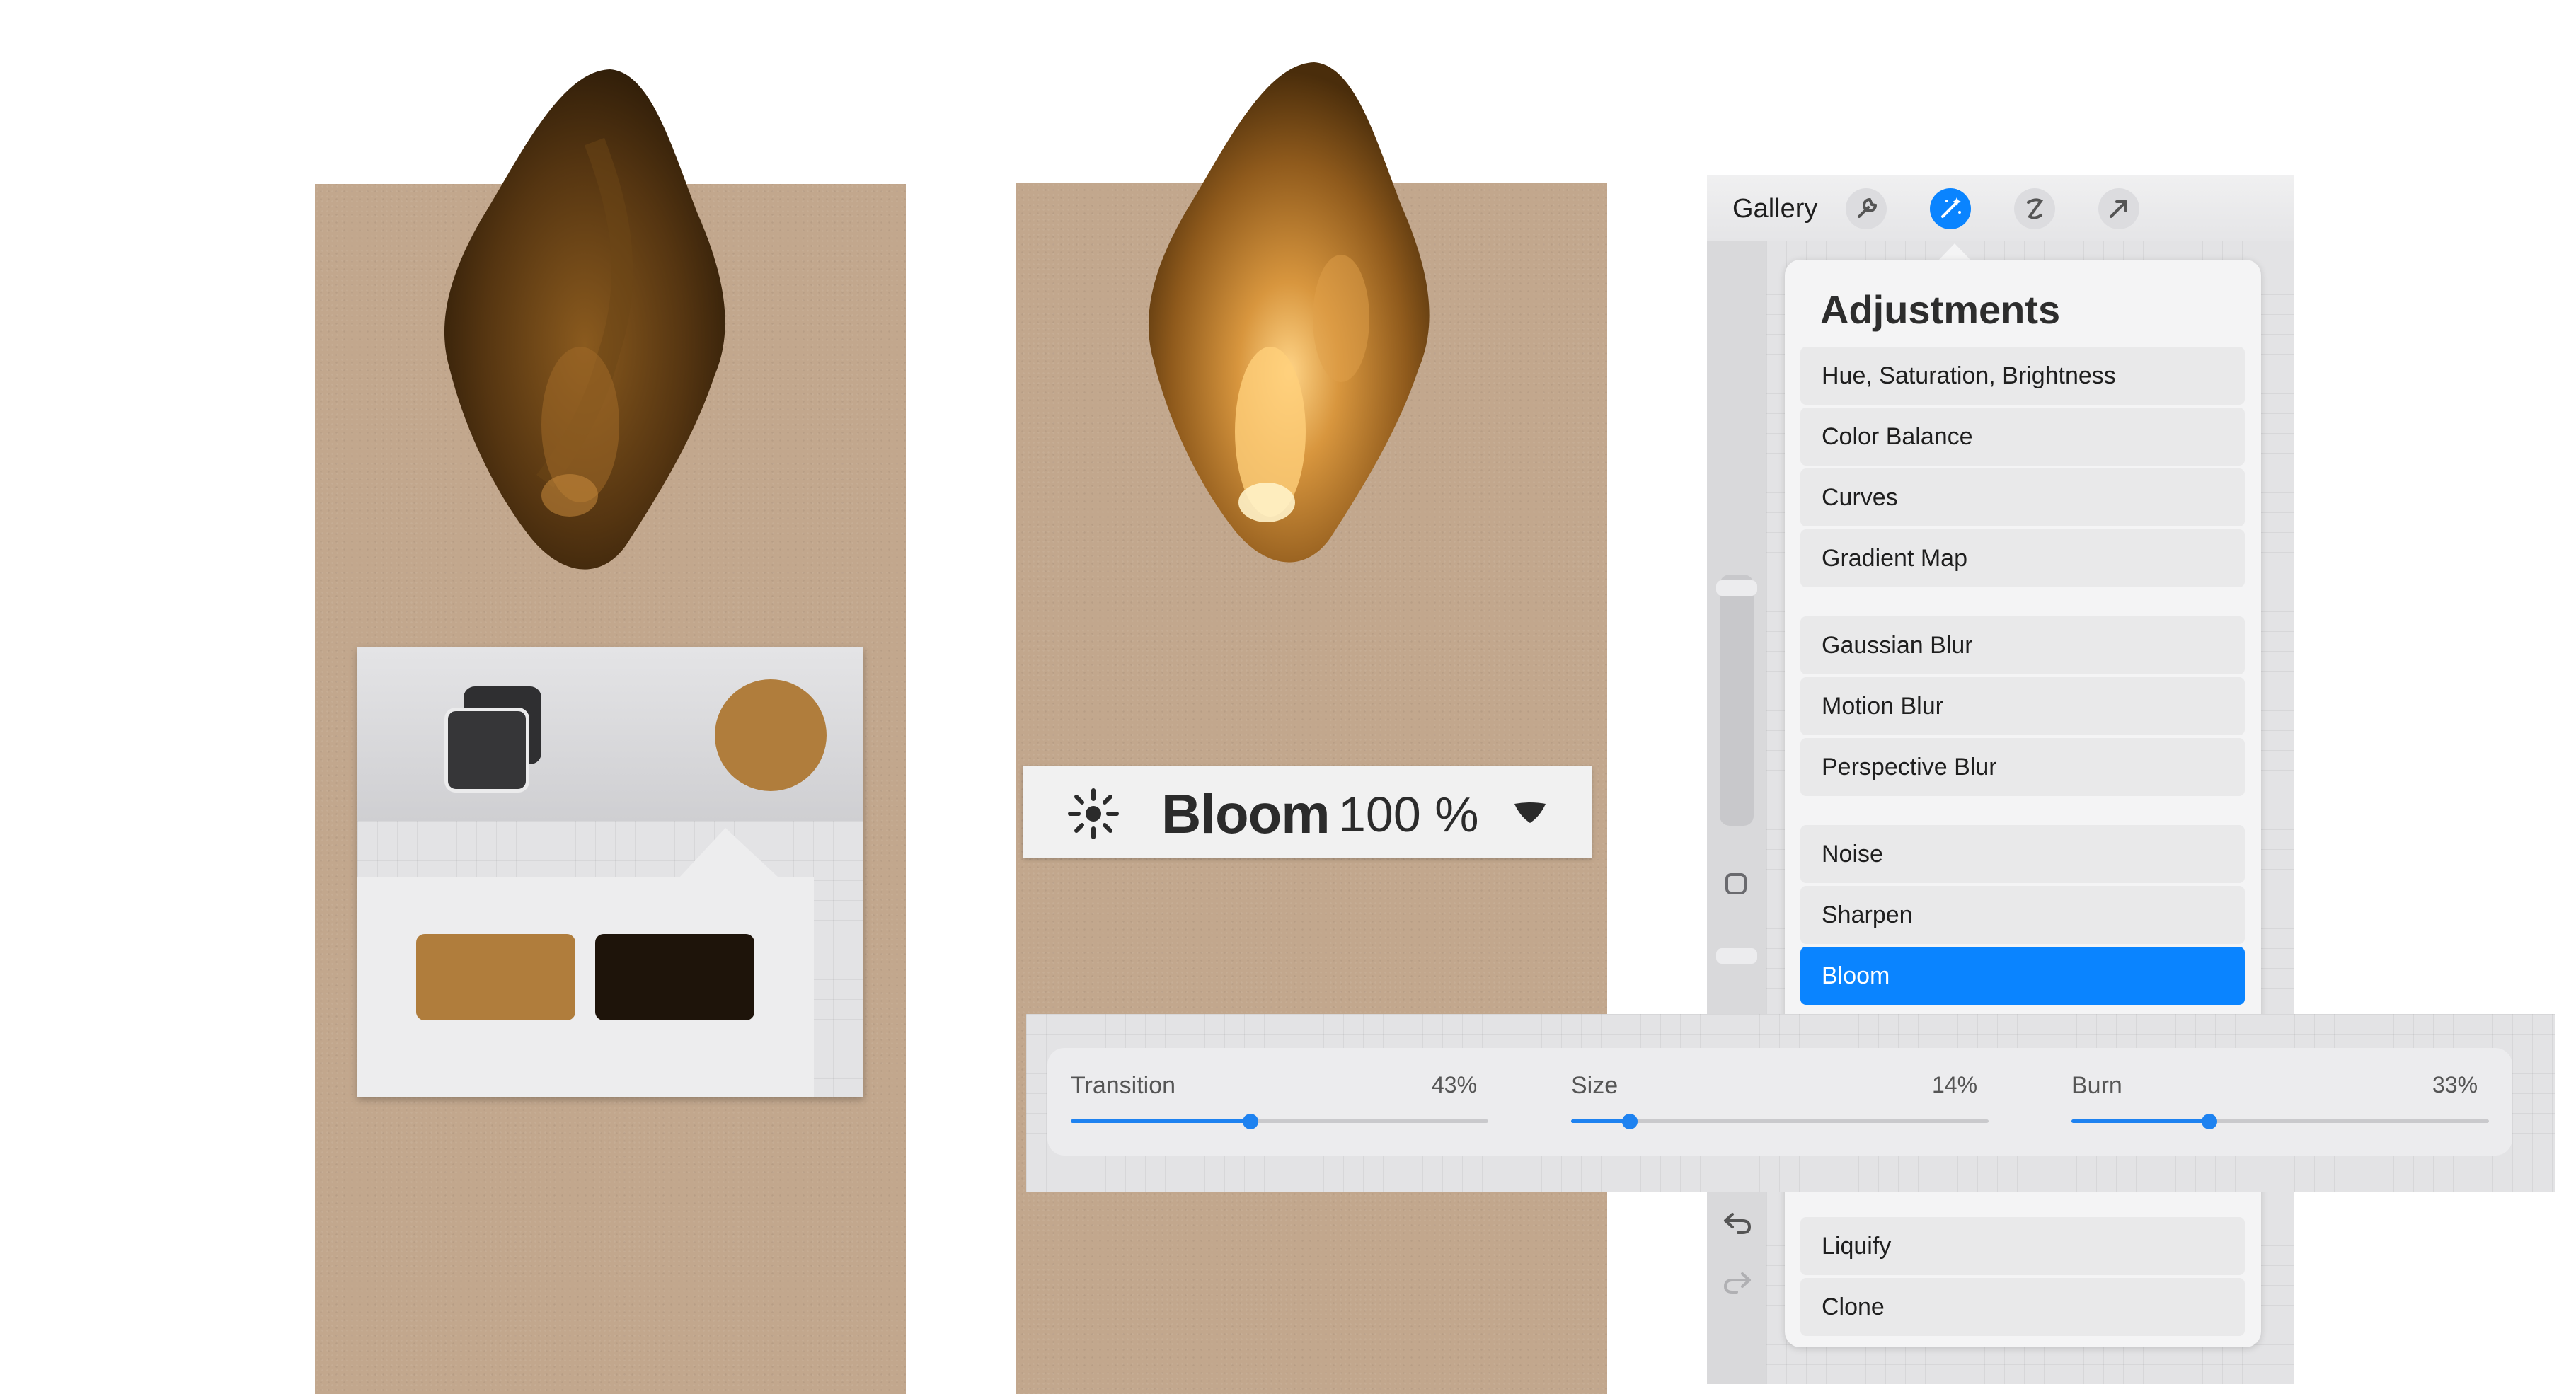 The height and width of the screenshot is (1394, 2576). I want to click on menu-item-hue-saturation-brightness: Hue, Saturation, Brightness, so click(2023, 376).